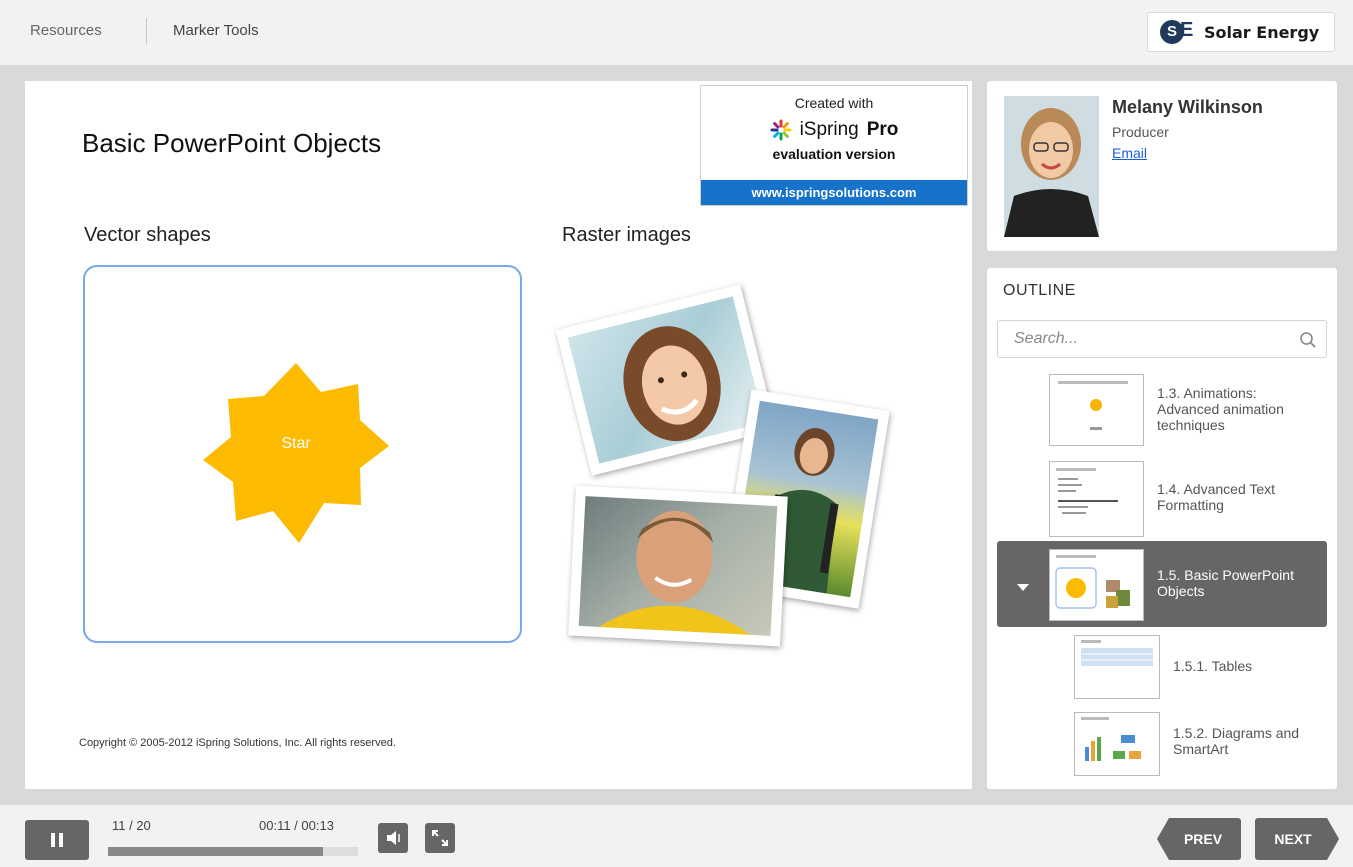  I want to click on slide-counter: 11 / 20, so click(131, 825).